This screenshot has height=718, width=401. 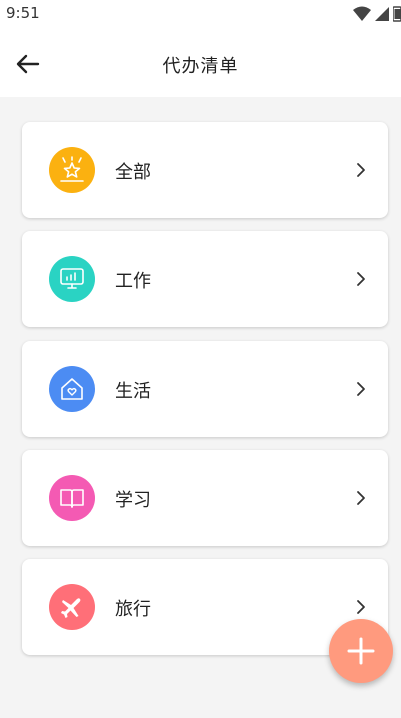 I want to click on category-card-life: 生活, so click(x=205, y=389).